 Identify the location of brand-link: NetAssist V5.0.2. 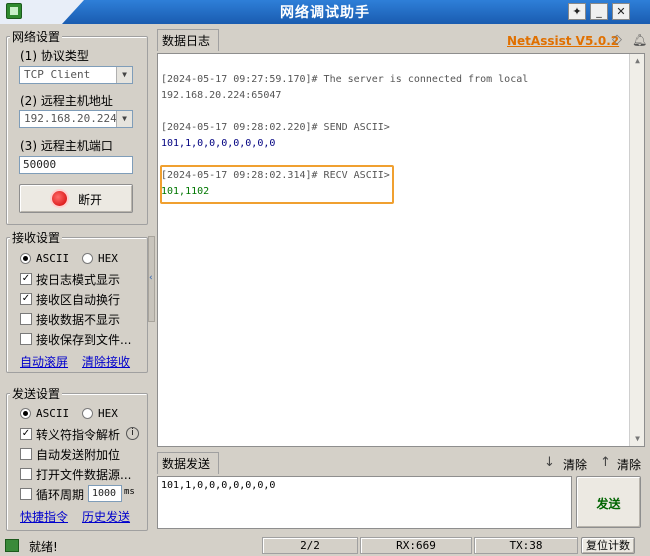
(563, 41).